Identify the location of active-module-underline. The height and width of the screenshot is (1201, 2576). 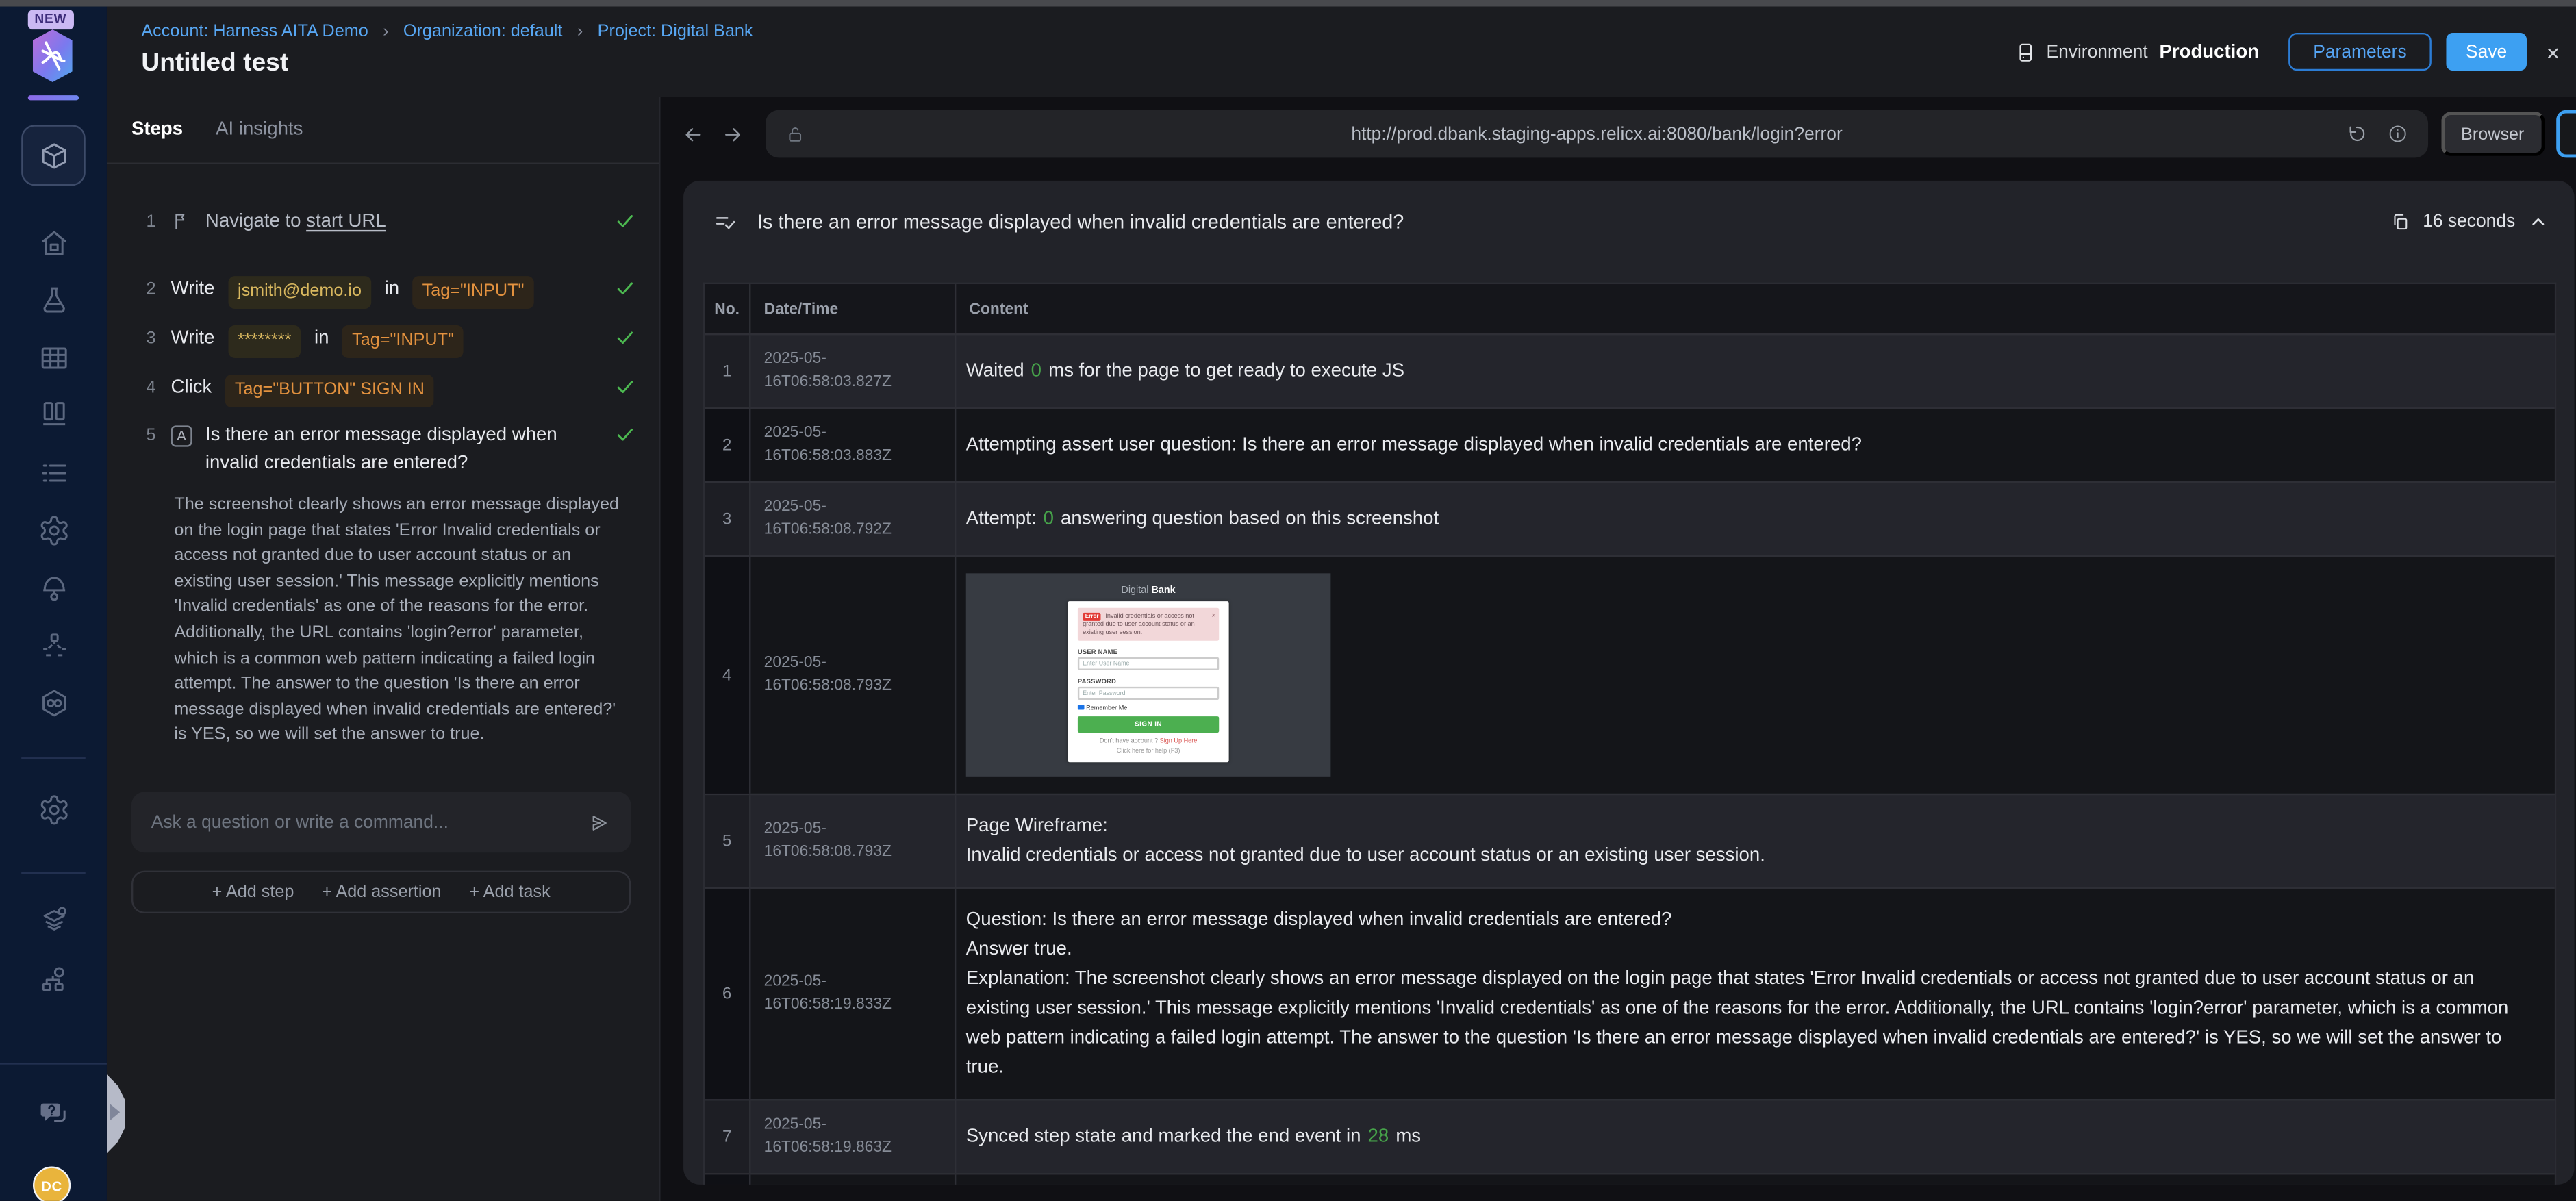
(53, 98).